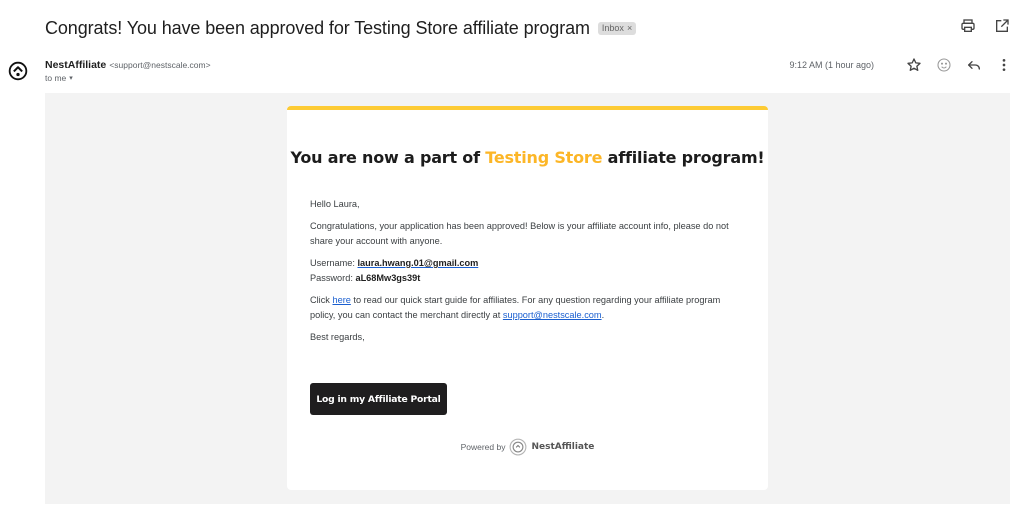 The width and height of the screenshot is (1024, 520). Describe the element at coordinates (527, 447) in the screenshot. I see `powered-by-footer: Powered by NestAffiliate` at that location.